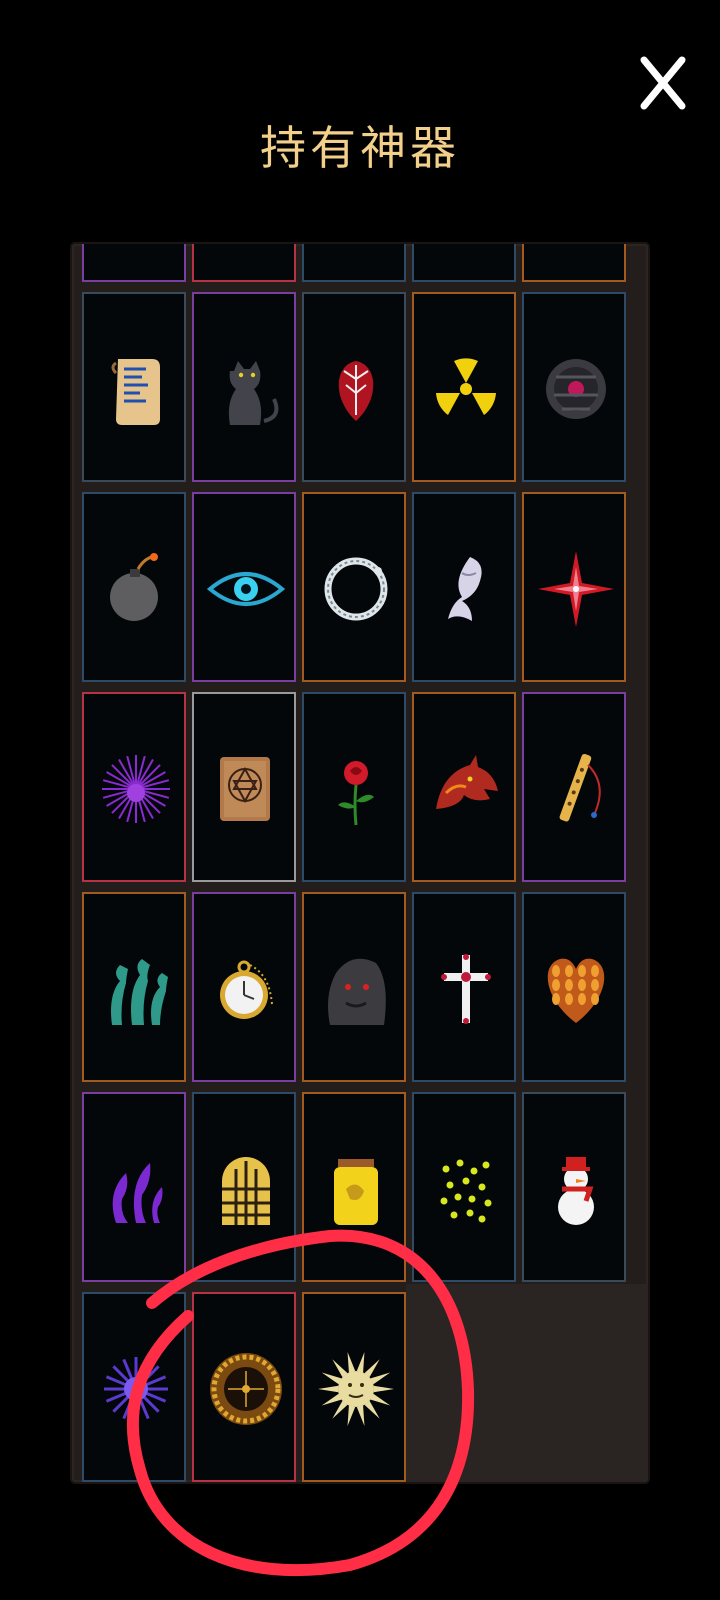  I want to click on tentacles-icon, so click(137, 1193).